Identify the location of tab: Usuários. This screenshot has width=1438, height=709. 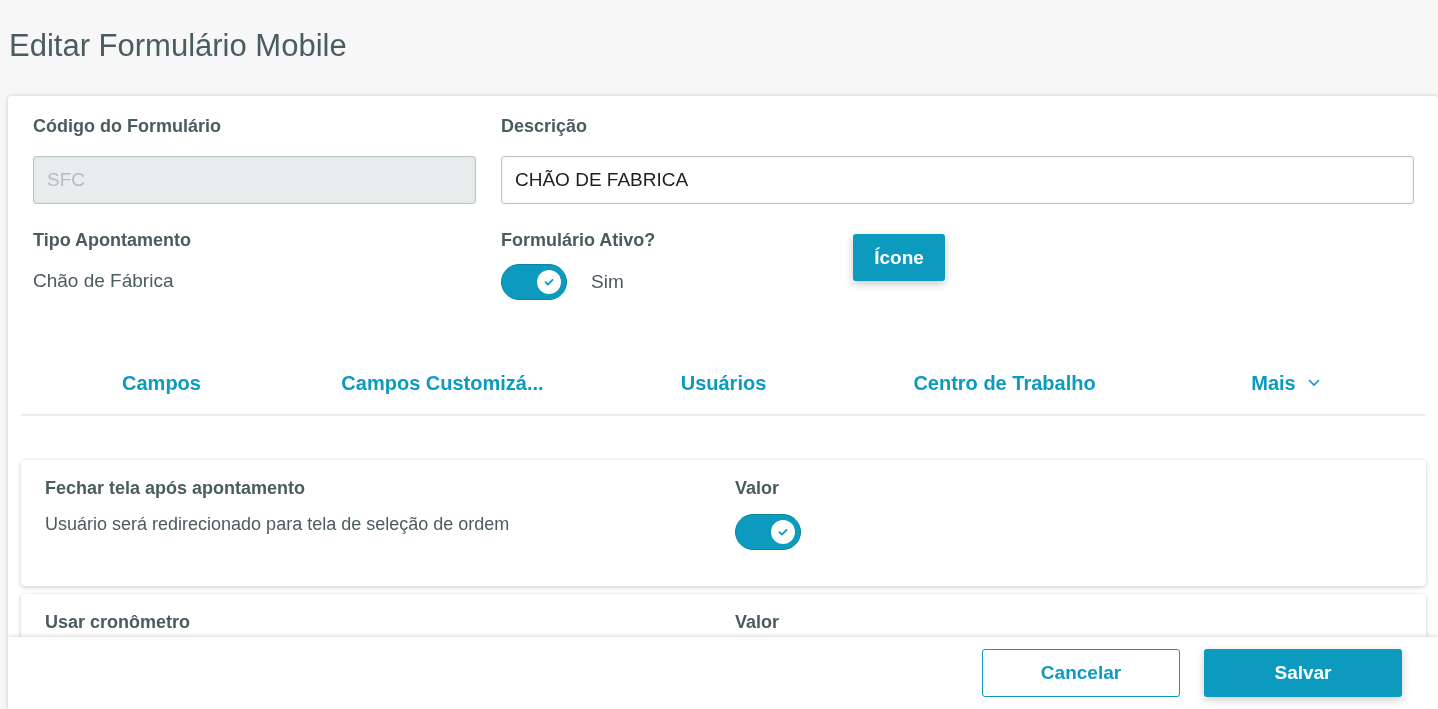
(723, 383).